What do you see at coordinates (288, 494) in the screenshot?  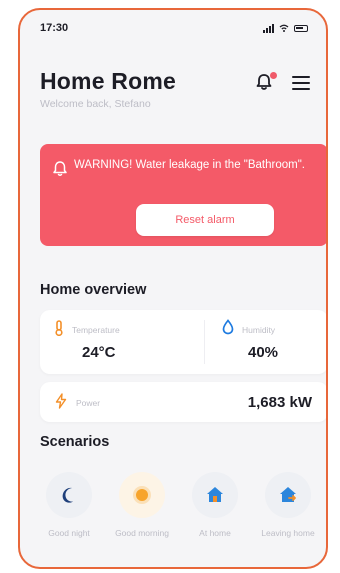 I see `leaving-home-icon` at bounding box center [288, 494].